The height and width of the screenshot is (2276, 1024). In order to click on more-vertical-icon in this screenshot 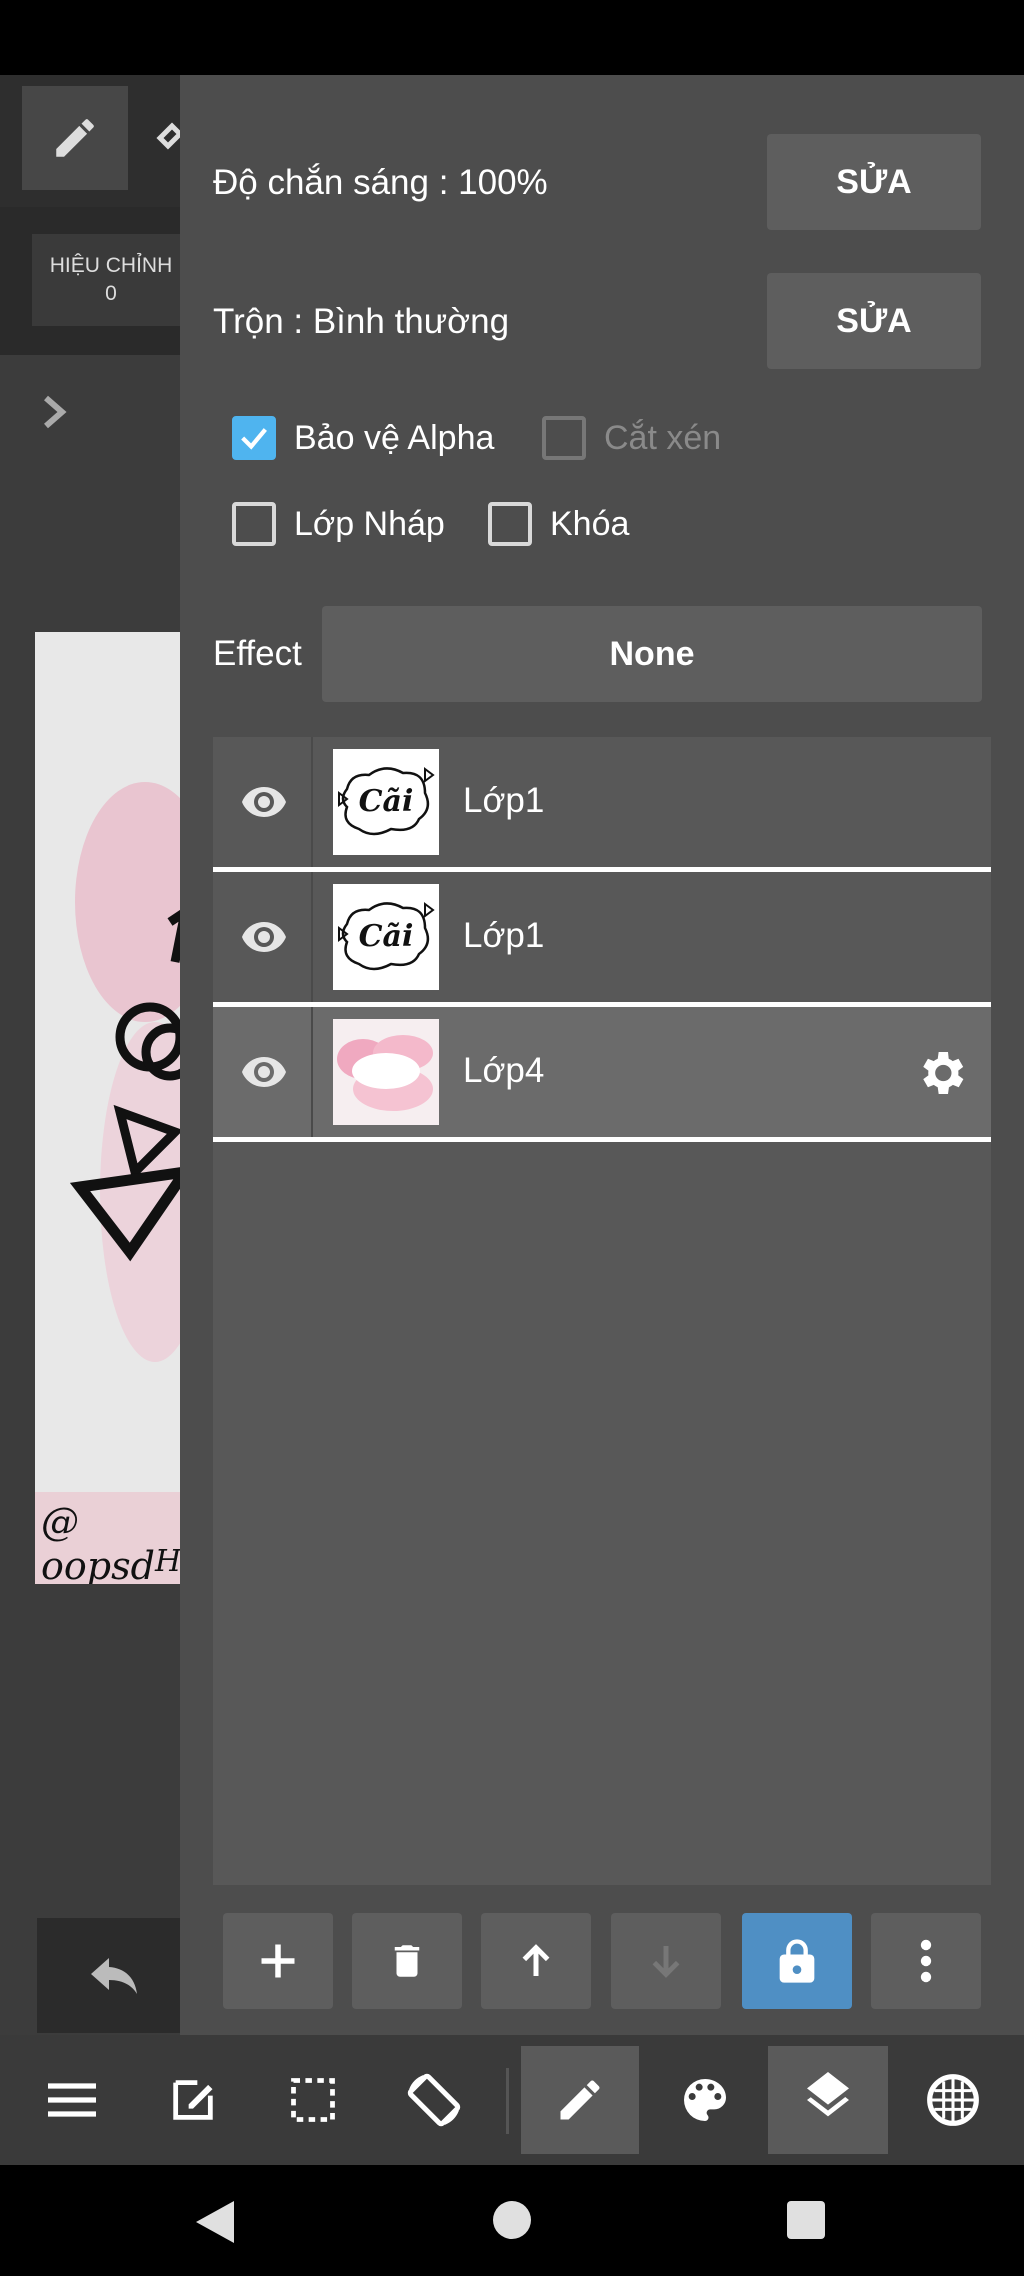, I will do `click(926, 1961)`.